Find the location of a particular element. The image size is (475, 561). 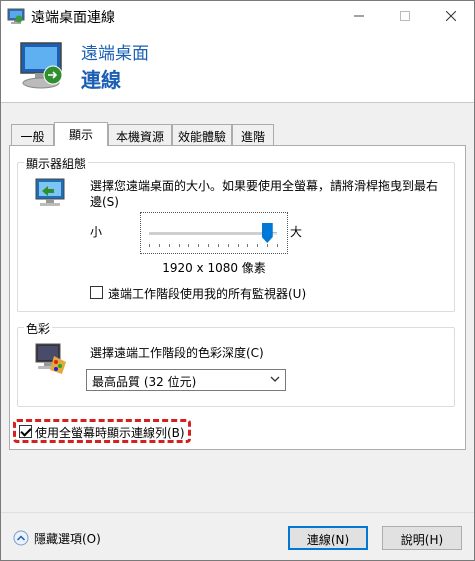

maximize-icon is located at coordinates (405, 16).